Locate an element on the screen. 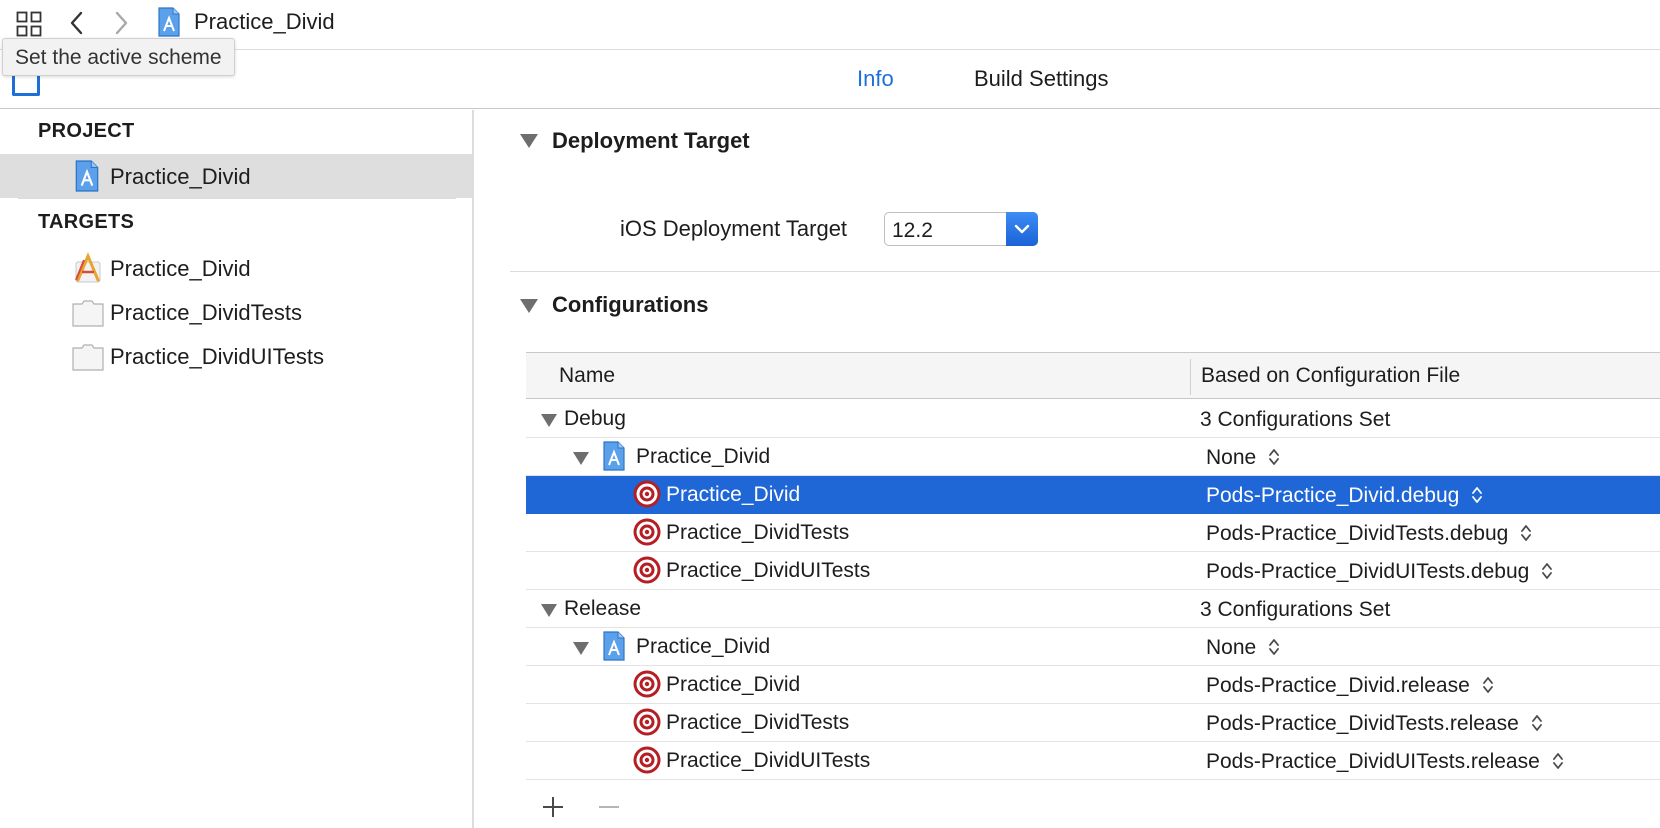  ios-deployment-target-label: iOS Deployment Target is located at coordinates (734, 228).